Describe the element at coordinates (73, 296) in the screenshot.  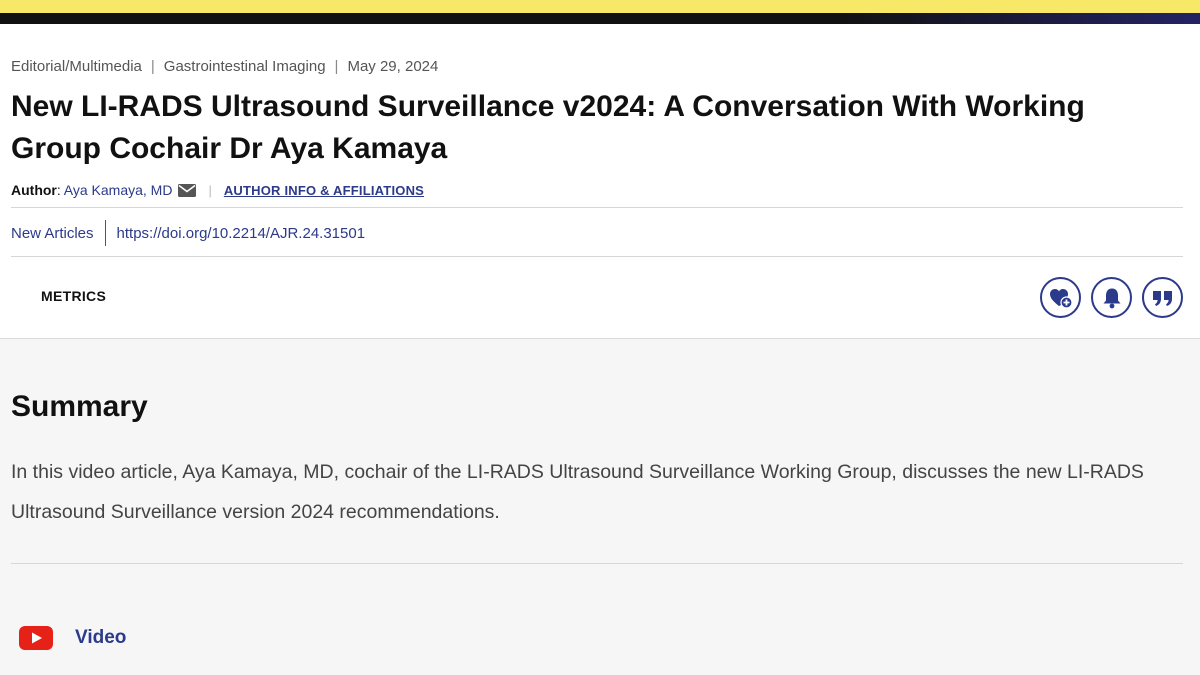
I see `metrics-tab: METRICS` at that location.